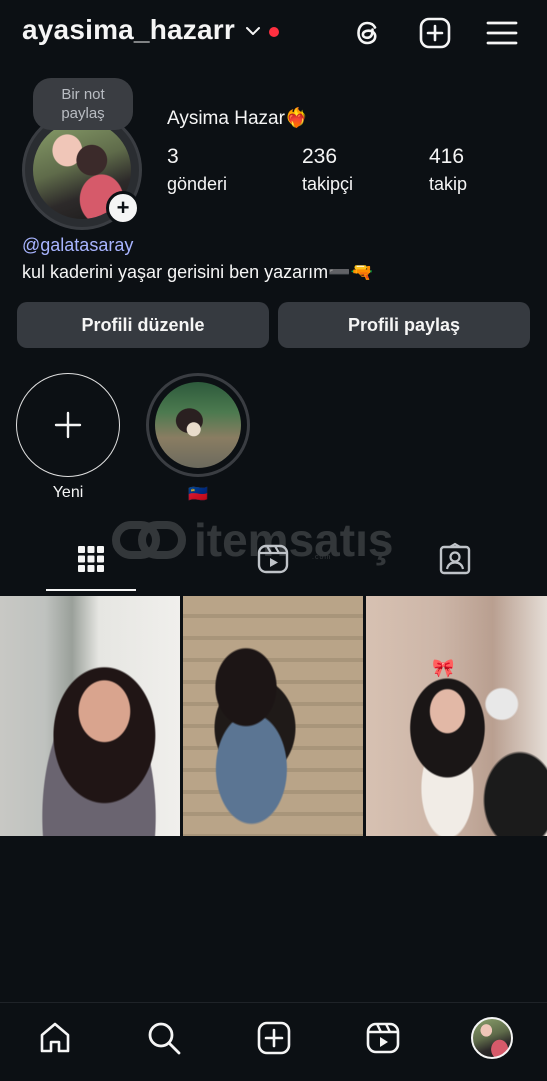  I want to click on highlight-label-flag: 🇱🇮, so click(198, 494).